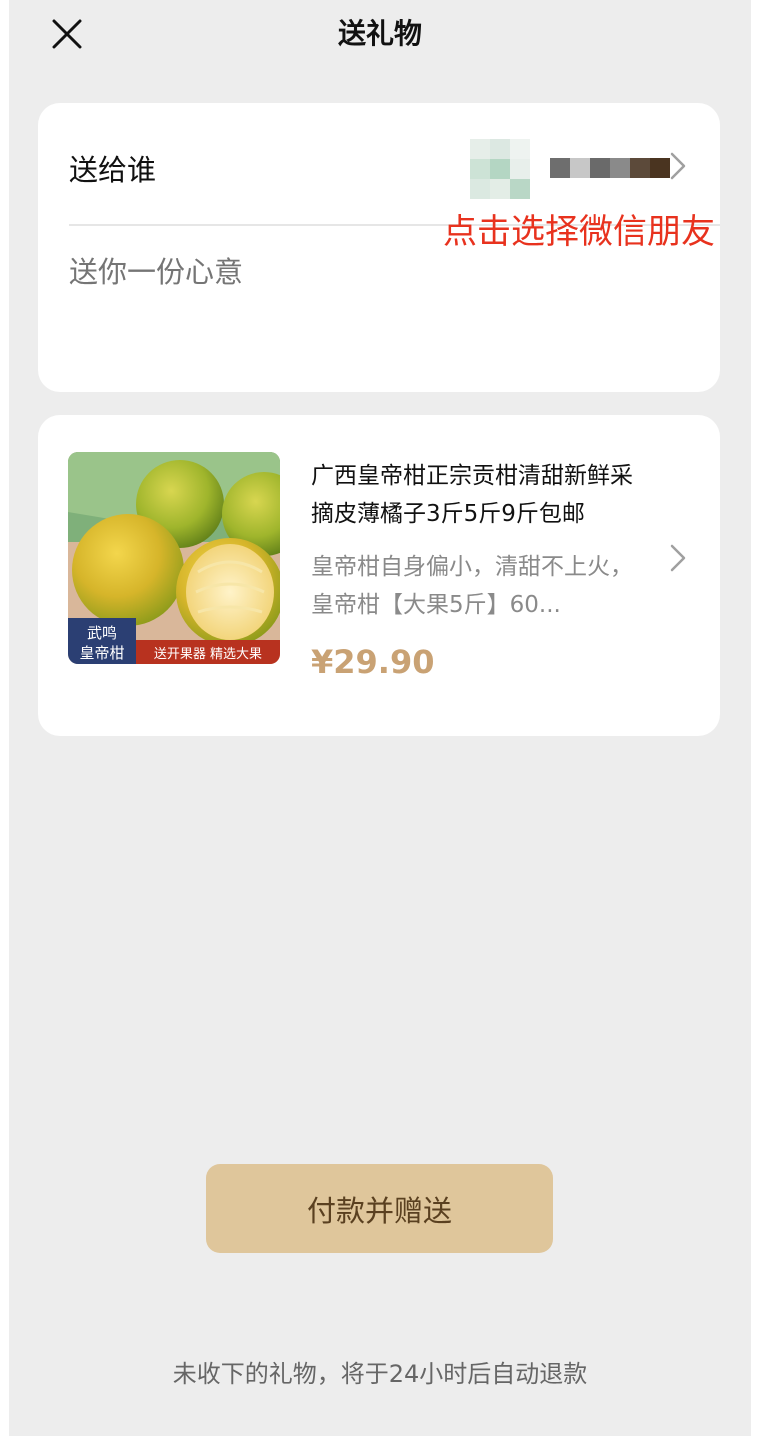 This screenshot has height=1436, width=760. What do you see at coordinates (380, 1374) in the screenshot?
I see `refund-note: 未收下的礼物，将于24小时后自动退款` at bounding box center [380, 1374].